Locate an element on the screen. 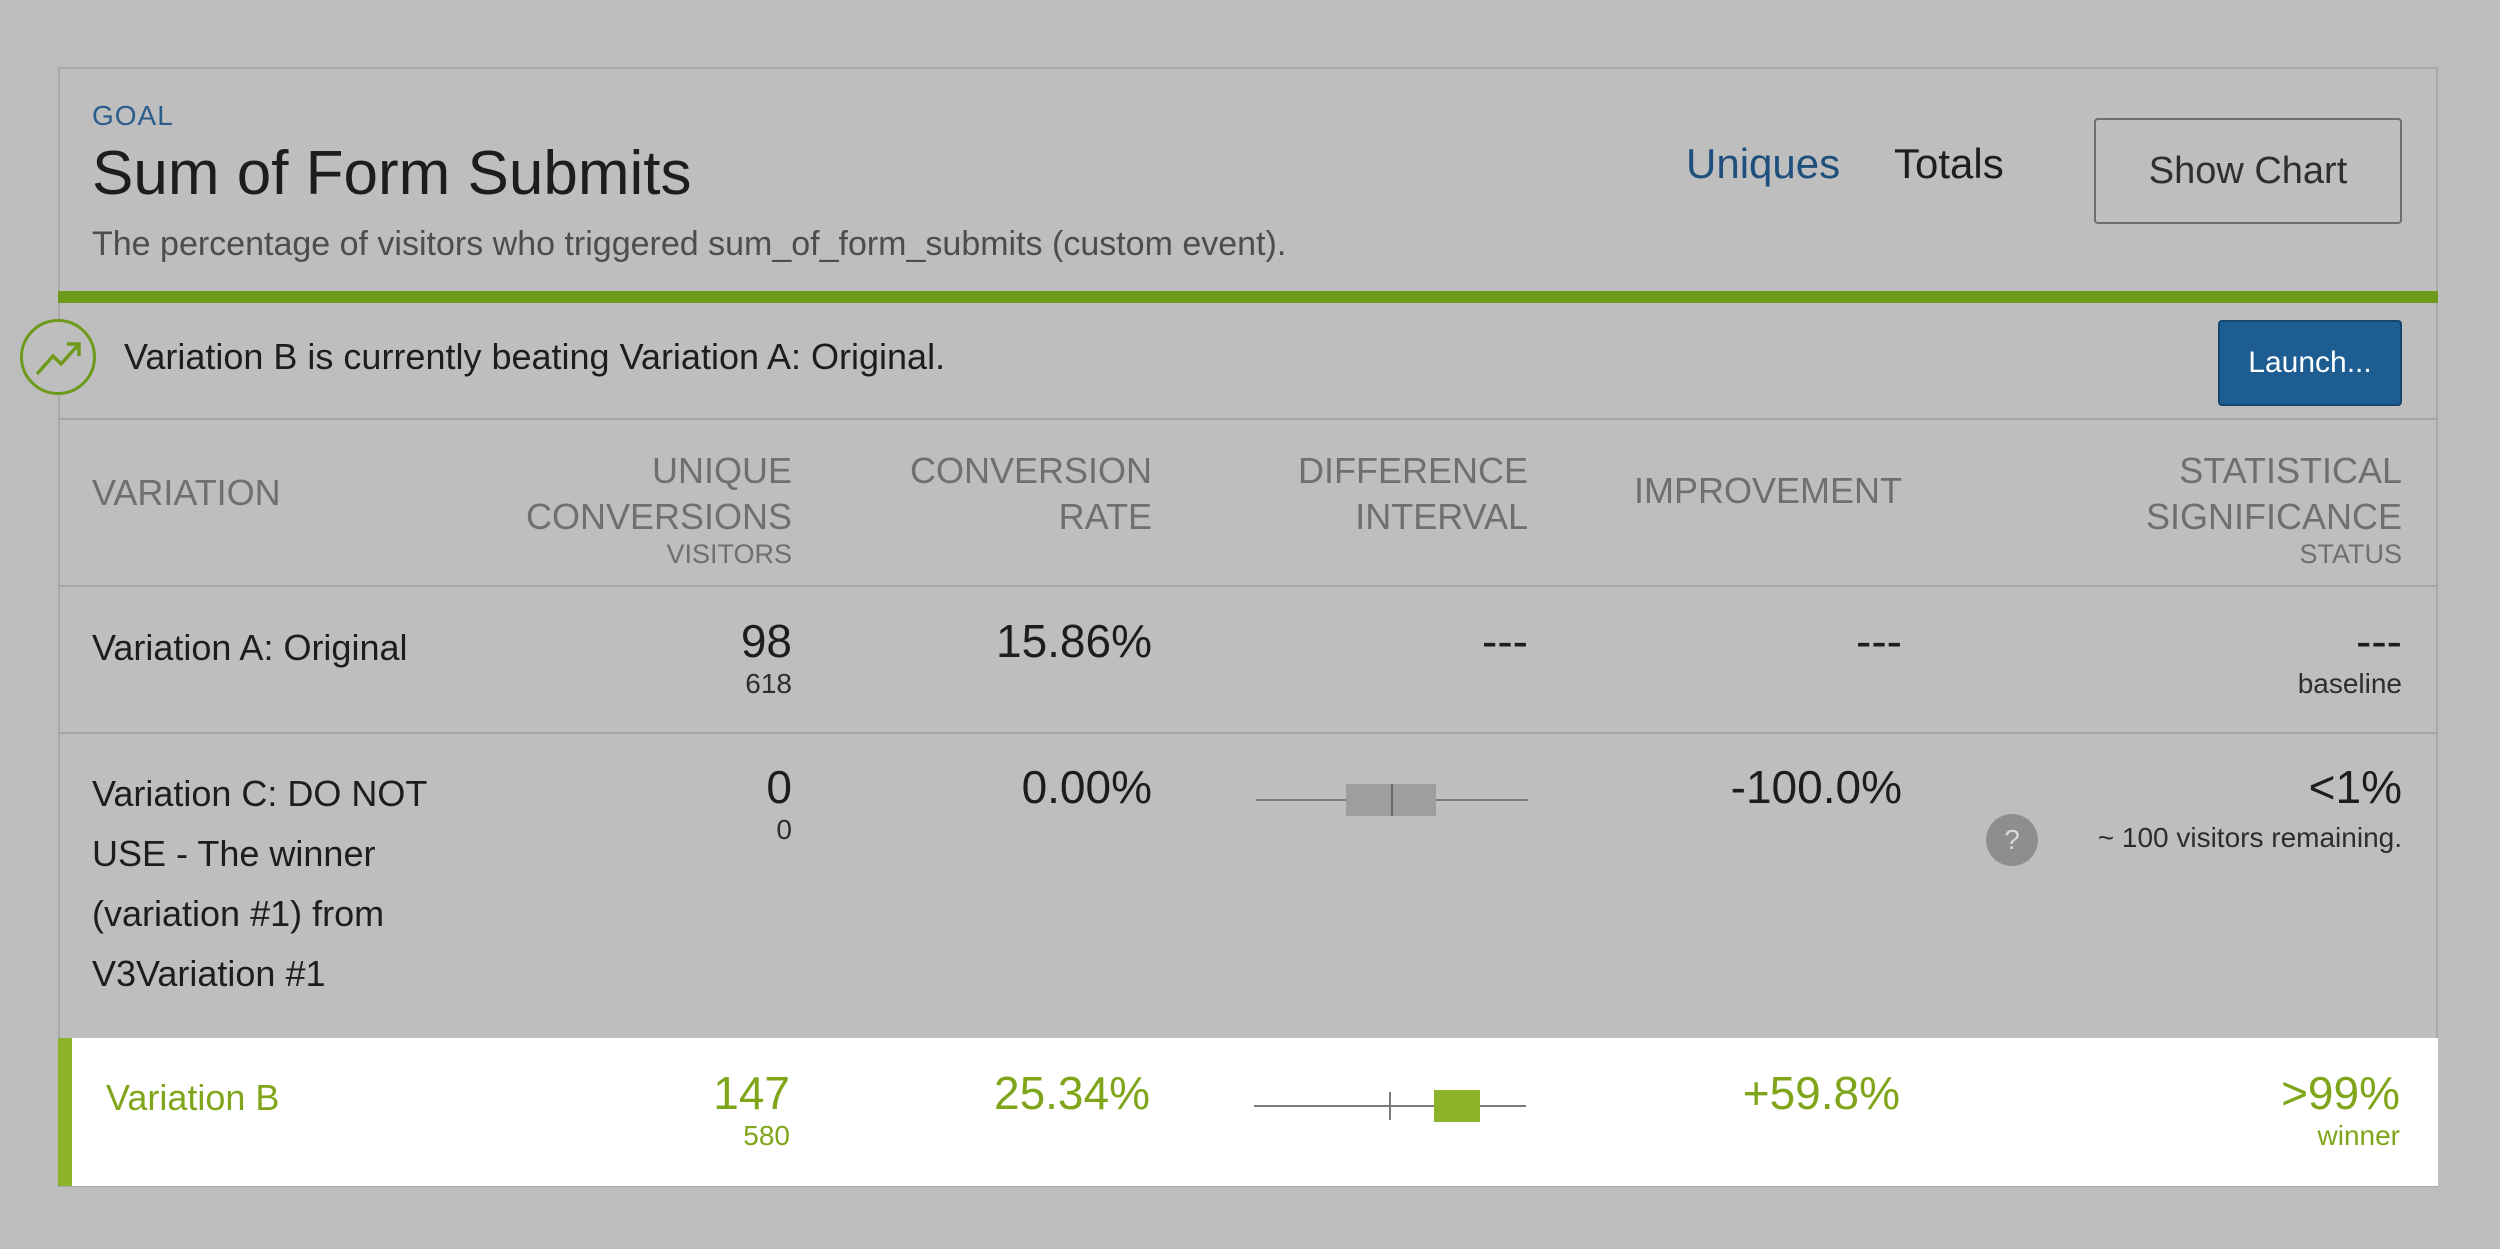 The height and width of the screenshot is (1249, 2500). improvement: -100.0% is located at coordinates (1816, 787).